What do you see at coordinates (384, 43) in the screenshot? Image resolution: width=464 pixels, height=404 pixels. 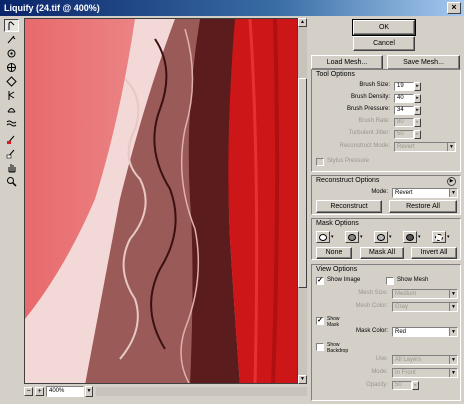 I see `cancel-button: Cancel` at bounding box center [384, 43].